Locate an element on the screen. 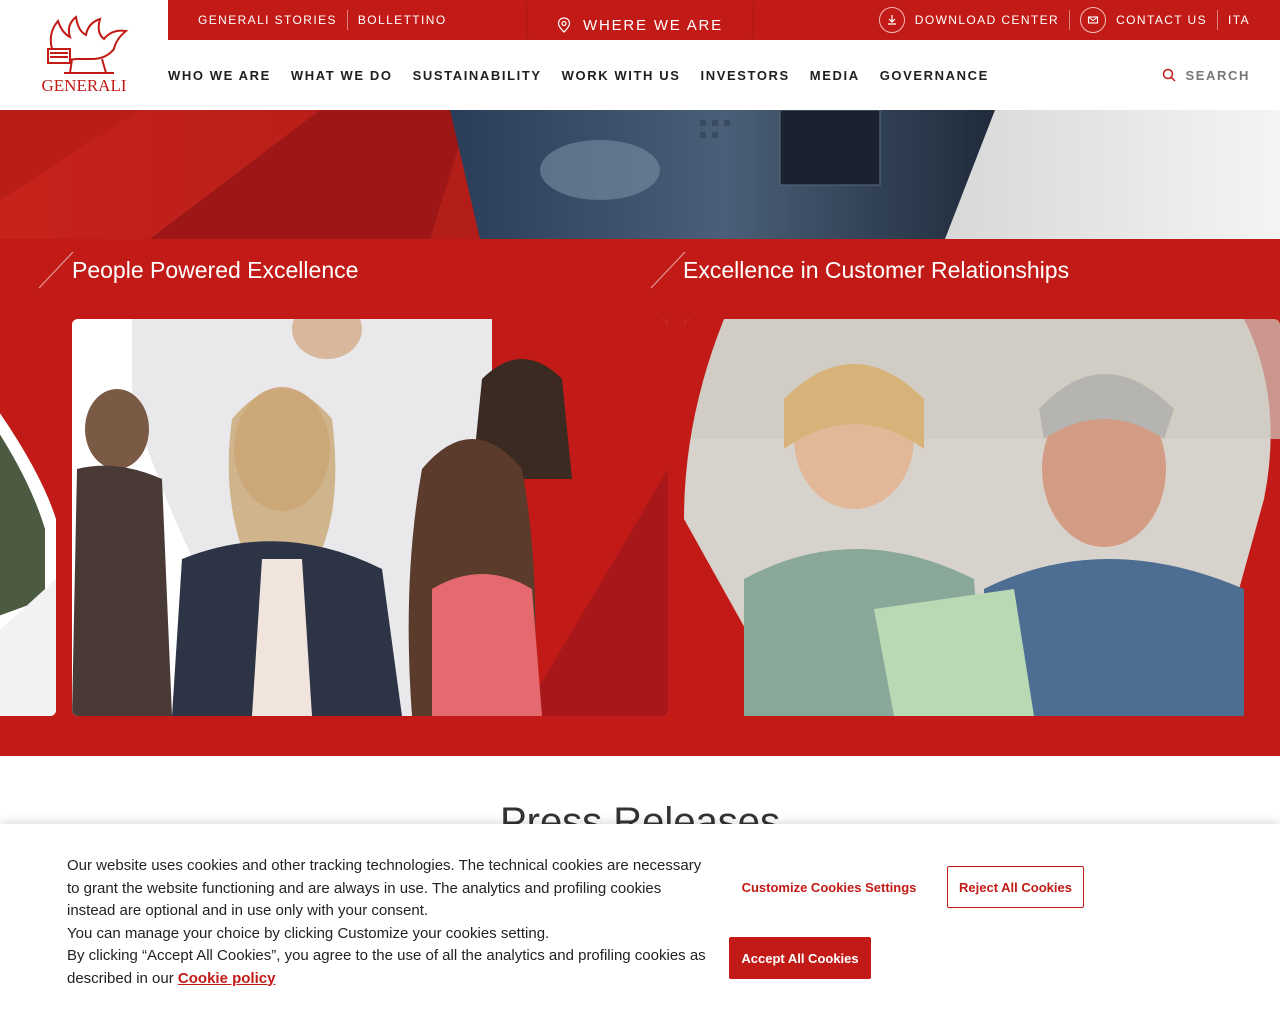 The height and width of the screenshot is (1024, 1280). nav-governance: GOVERNANCE is located at coordinates (934, 75).